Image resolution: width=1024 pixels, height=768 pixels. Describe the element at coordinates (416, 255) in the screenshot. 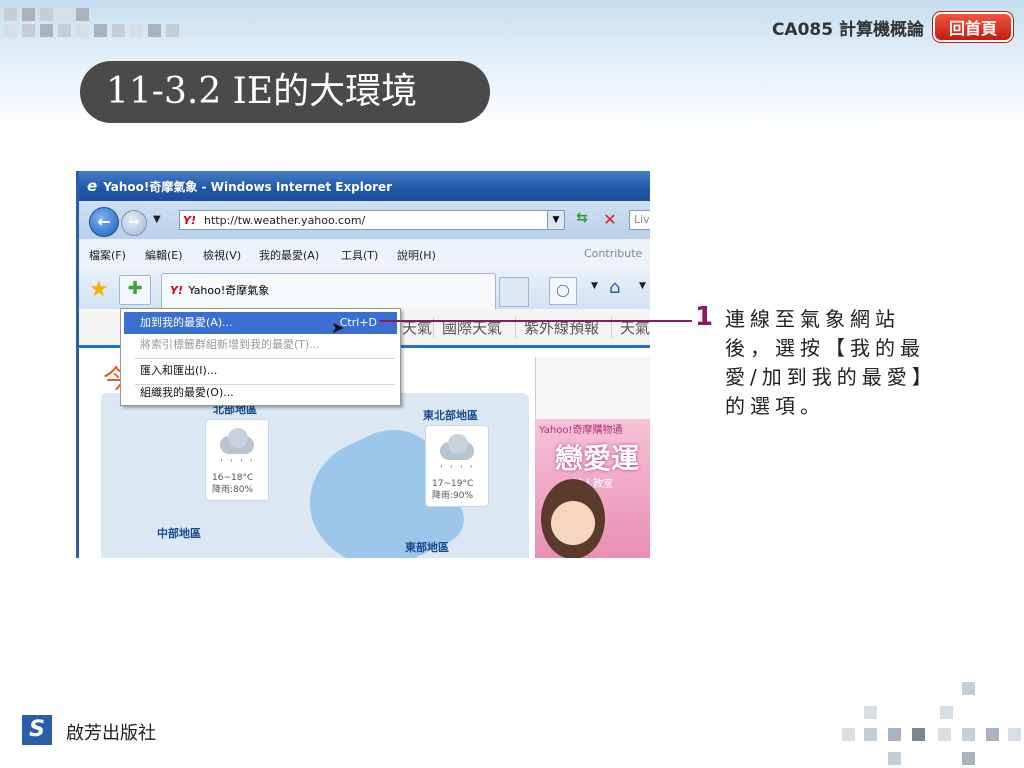

I see `menu-help: 說明(H)` at that location.